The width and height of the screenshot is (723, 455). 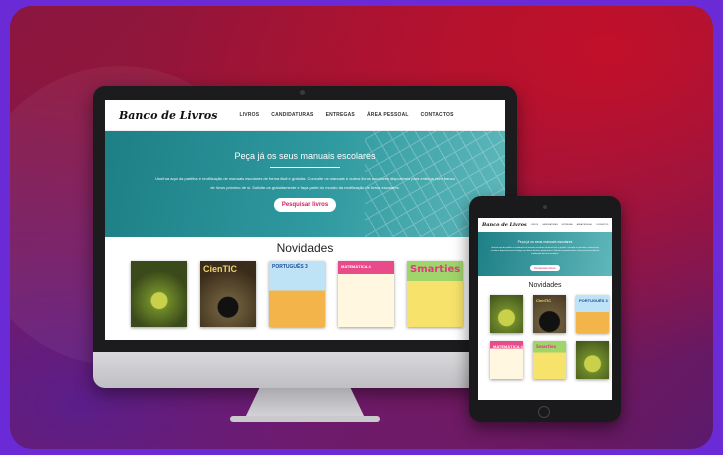 I want to click on section-title: Novidades, so click(x=305, y=248).